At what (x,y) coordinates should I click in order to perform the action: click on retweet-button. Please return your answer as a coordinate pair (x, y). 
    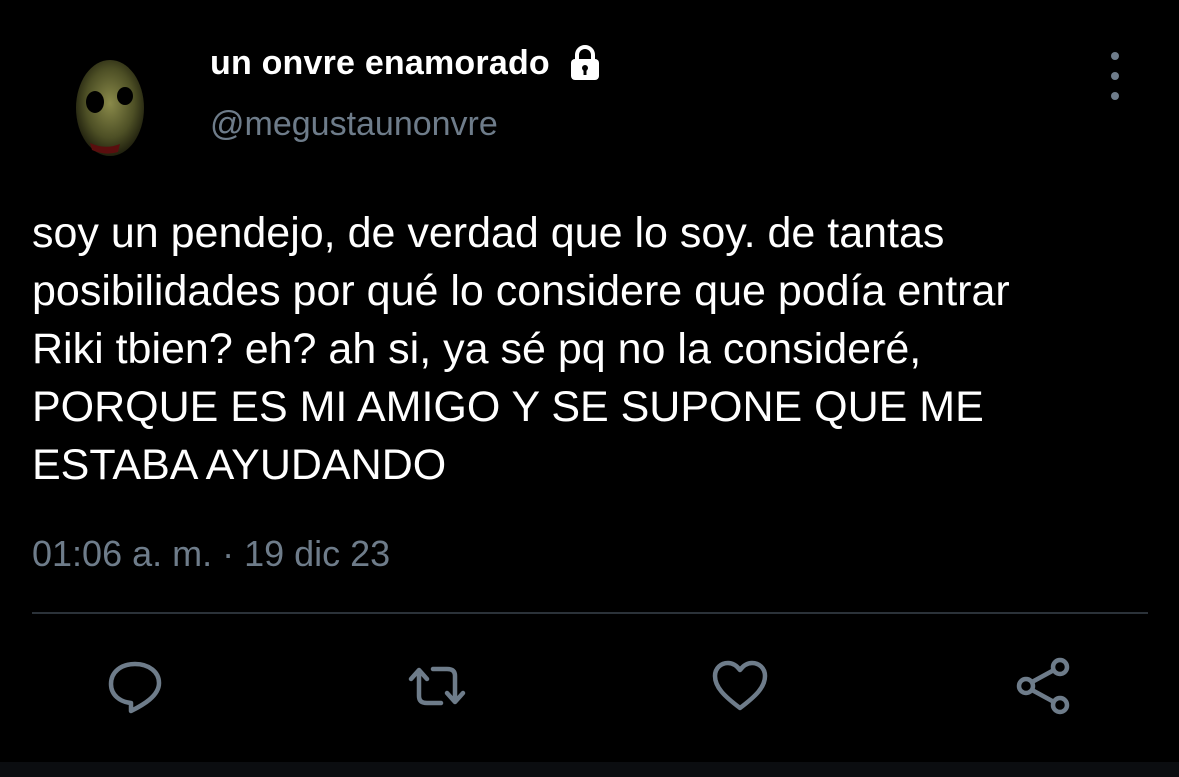
    Looking at the image, I should click on (437, 686).